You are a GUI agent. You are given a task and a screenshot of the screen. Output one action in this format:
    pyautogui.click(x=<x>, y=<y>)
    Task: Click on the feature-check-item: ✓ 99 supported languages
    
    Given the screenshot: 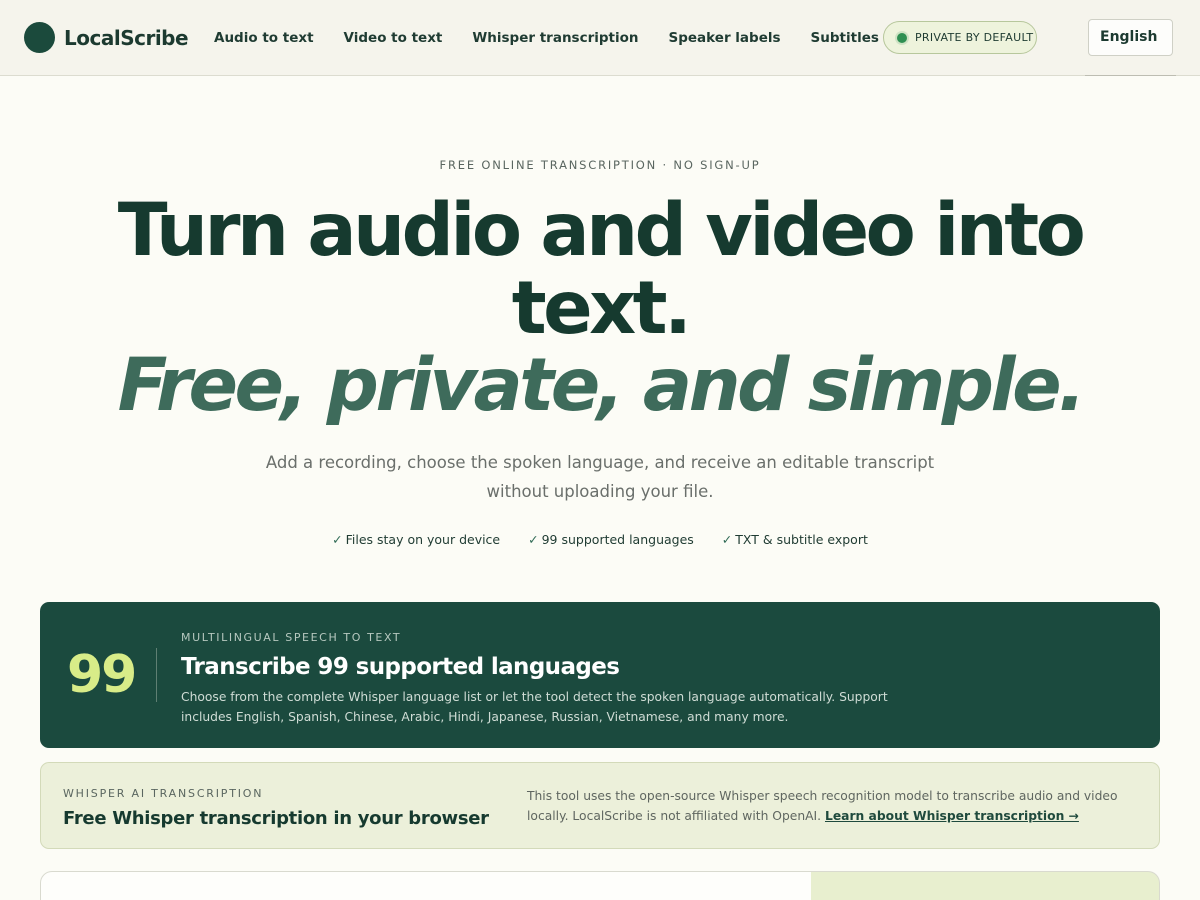 What is the action you would take?
    pyautogui.click(x=611, y=539)
    